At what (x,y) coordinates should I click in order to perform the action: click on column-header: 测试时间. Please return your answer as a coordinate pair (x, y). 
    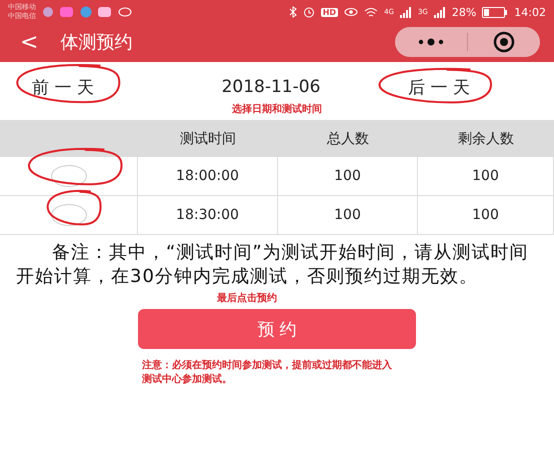
    Looking at the image, I should click on (208, 138).